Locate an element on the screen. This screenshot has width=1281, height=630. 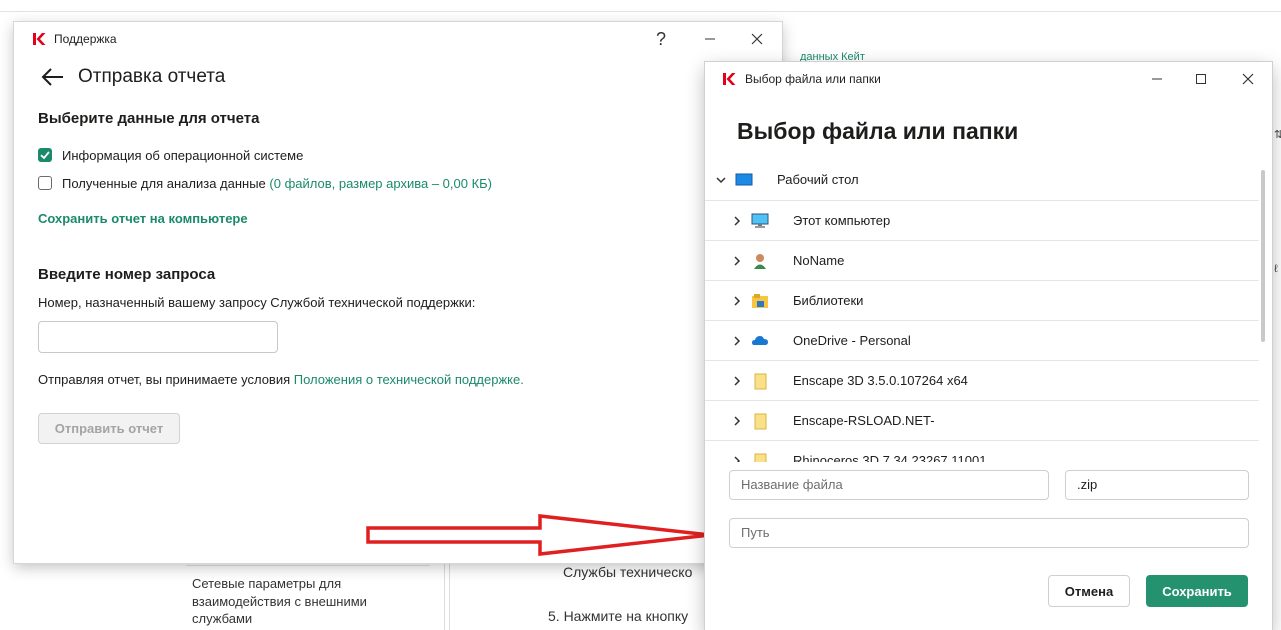
onedrive-icon is located at coordinates (760, 340).